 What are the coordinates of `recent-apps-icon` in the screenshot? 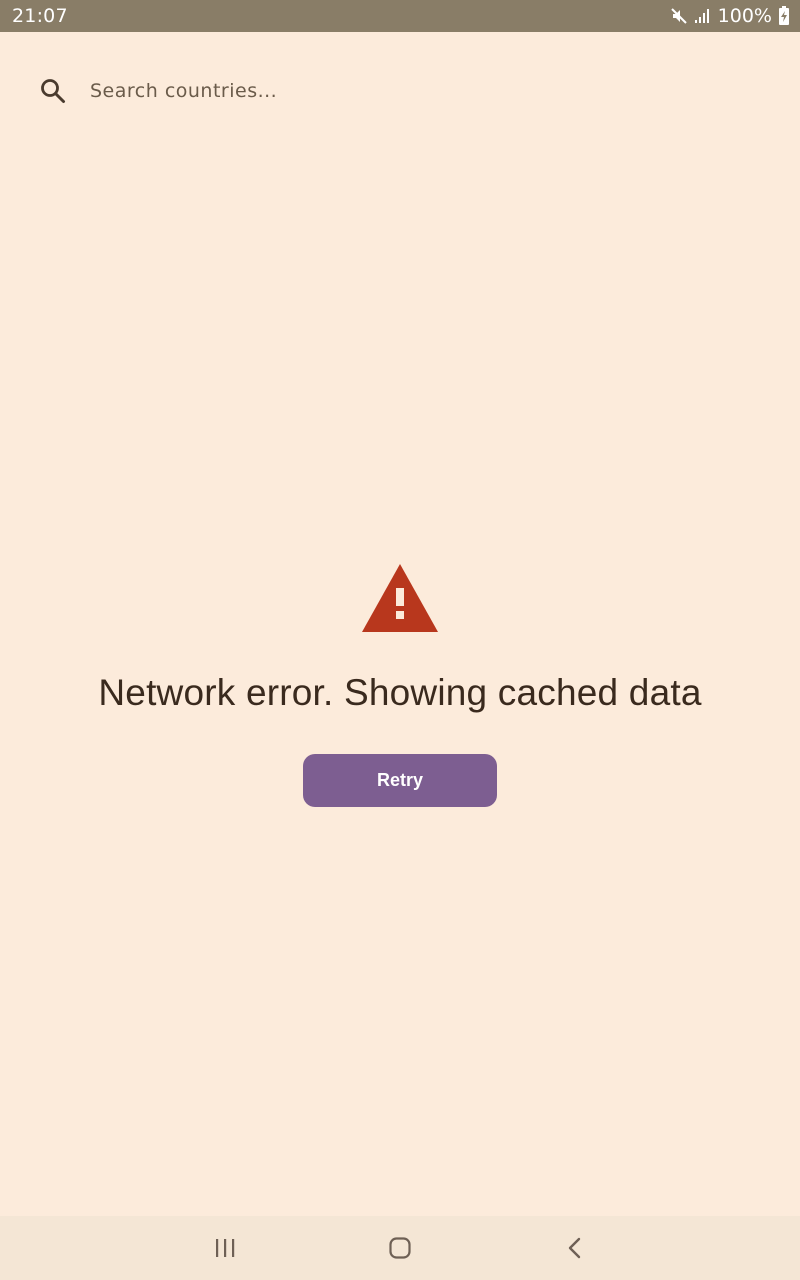 It's located at (225, 1248).